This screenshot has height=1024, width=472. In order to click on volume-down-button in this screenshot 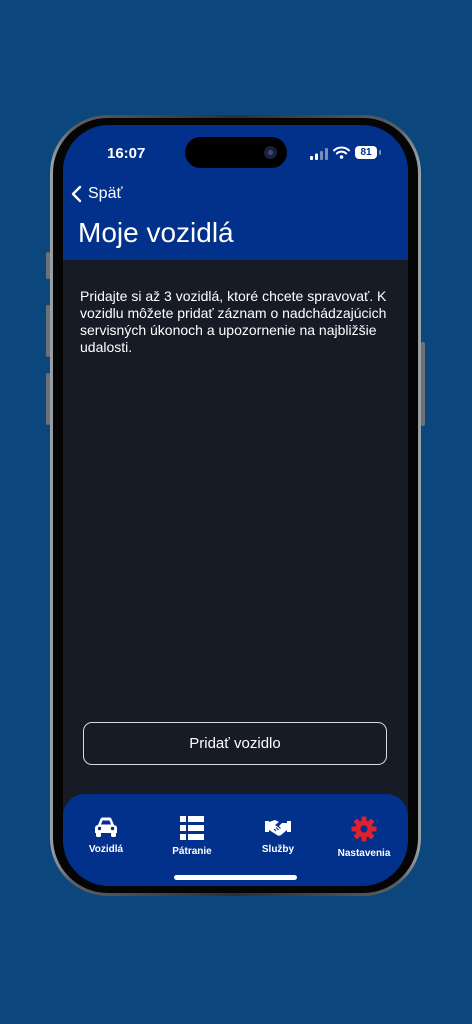, I will do `click(48, 399)`.